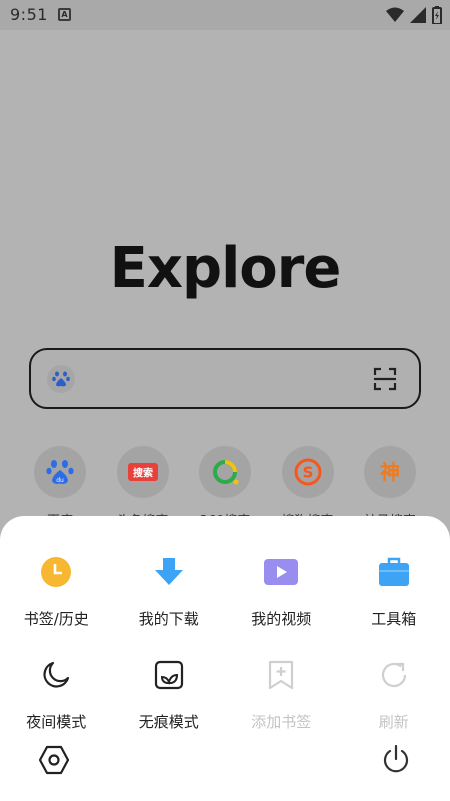  What do you see at coordinates (60, 472) in the screenshot?
I see `baidu-icon: du` at bounding box center [60, 472].